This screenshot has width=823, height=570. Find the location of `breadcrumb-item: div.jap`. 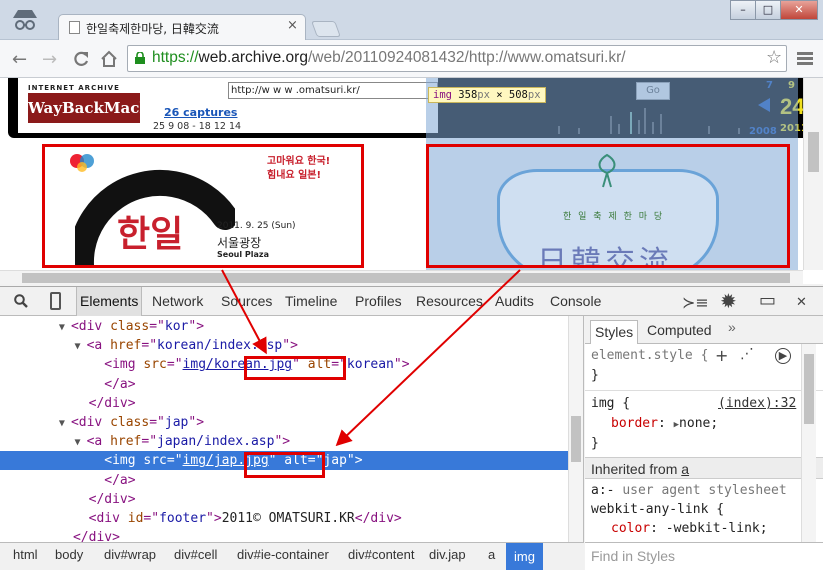

breadcrumb-item: div.jap is located at coordinates (447, 554).